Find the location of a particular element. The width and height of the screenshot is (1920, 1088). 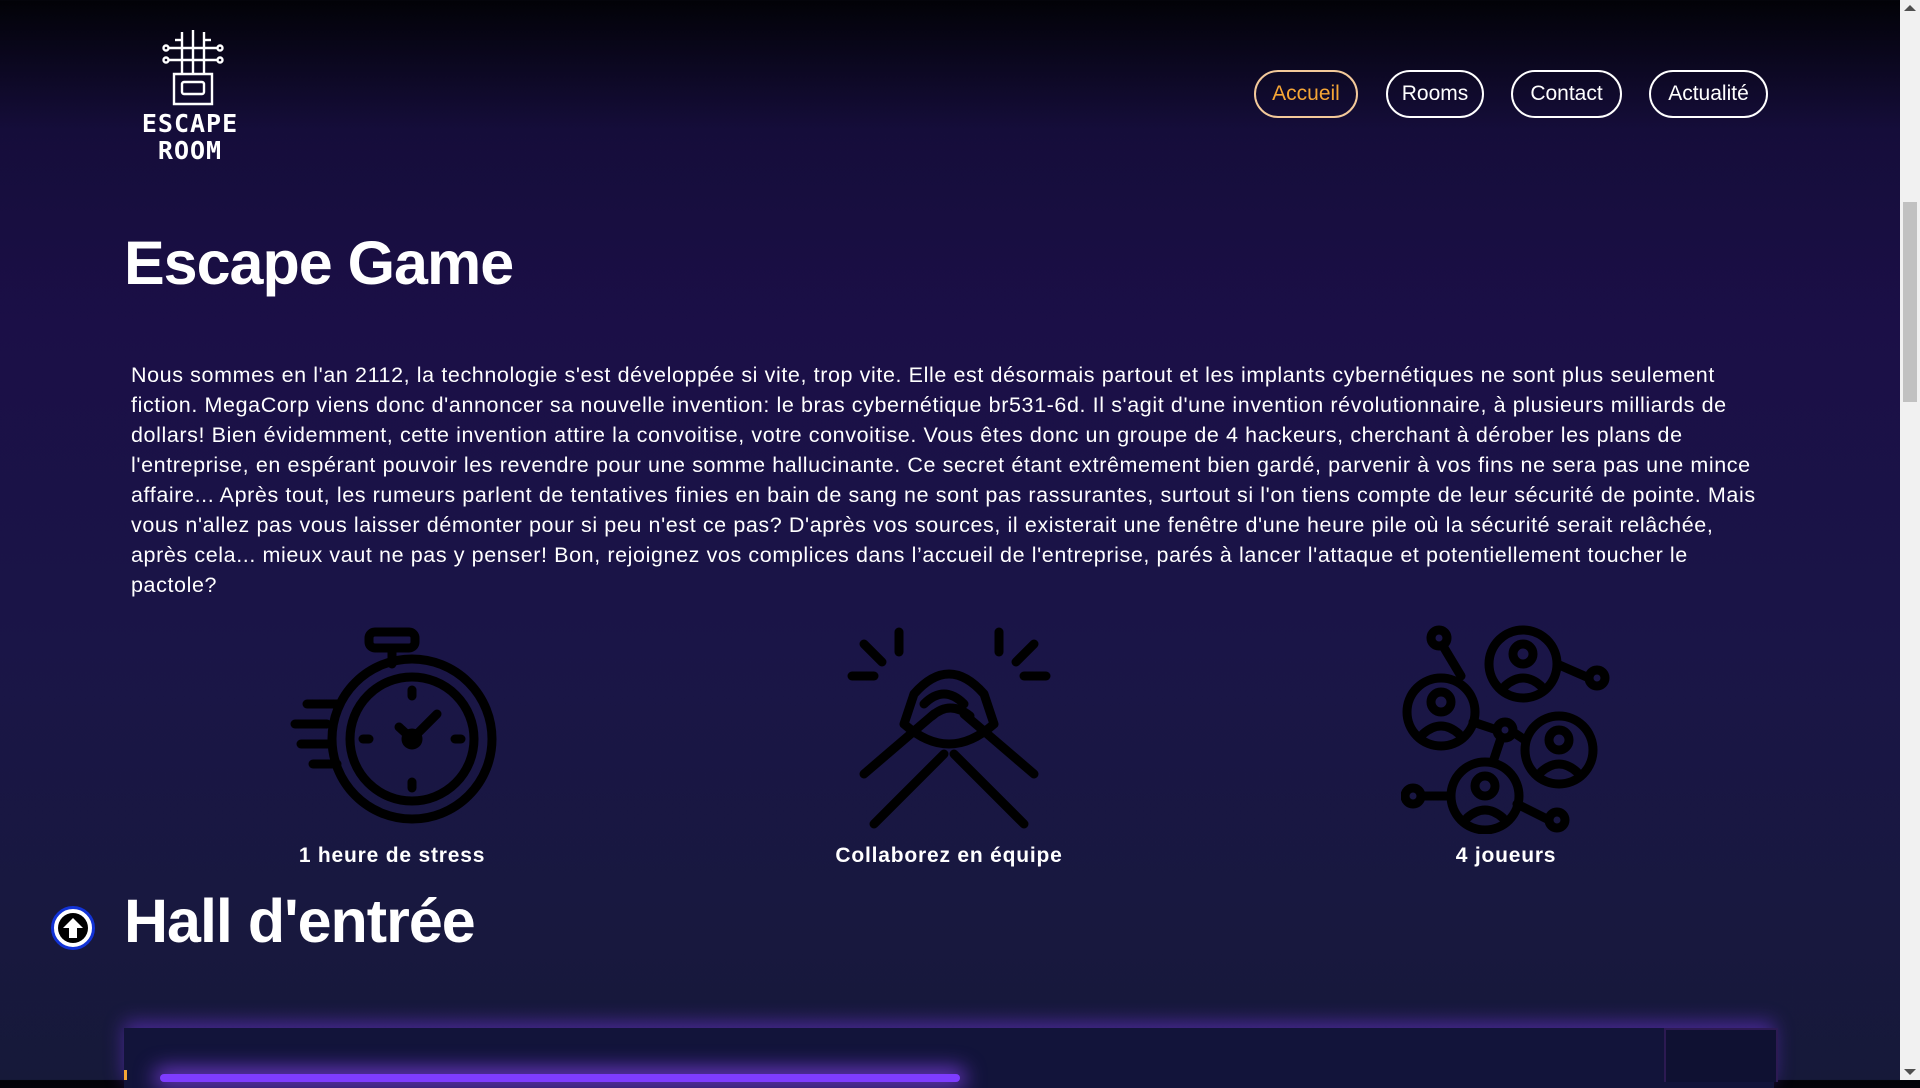

nav-rooms: Rooms is located at coordinates (1435, 94).